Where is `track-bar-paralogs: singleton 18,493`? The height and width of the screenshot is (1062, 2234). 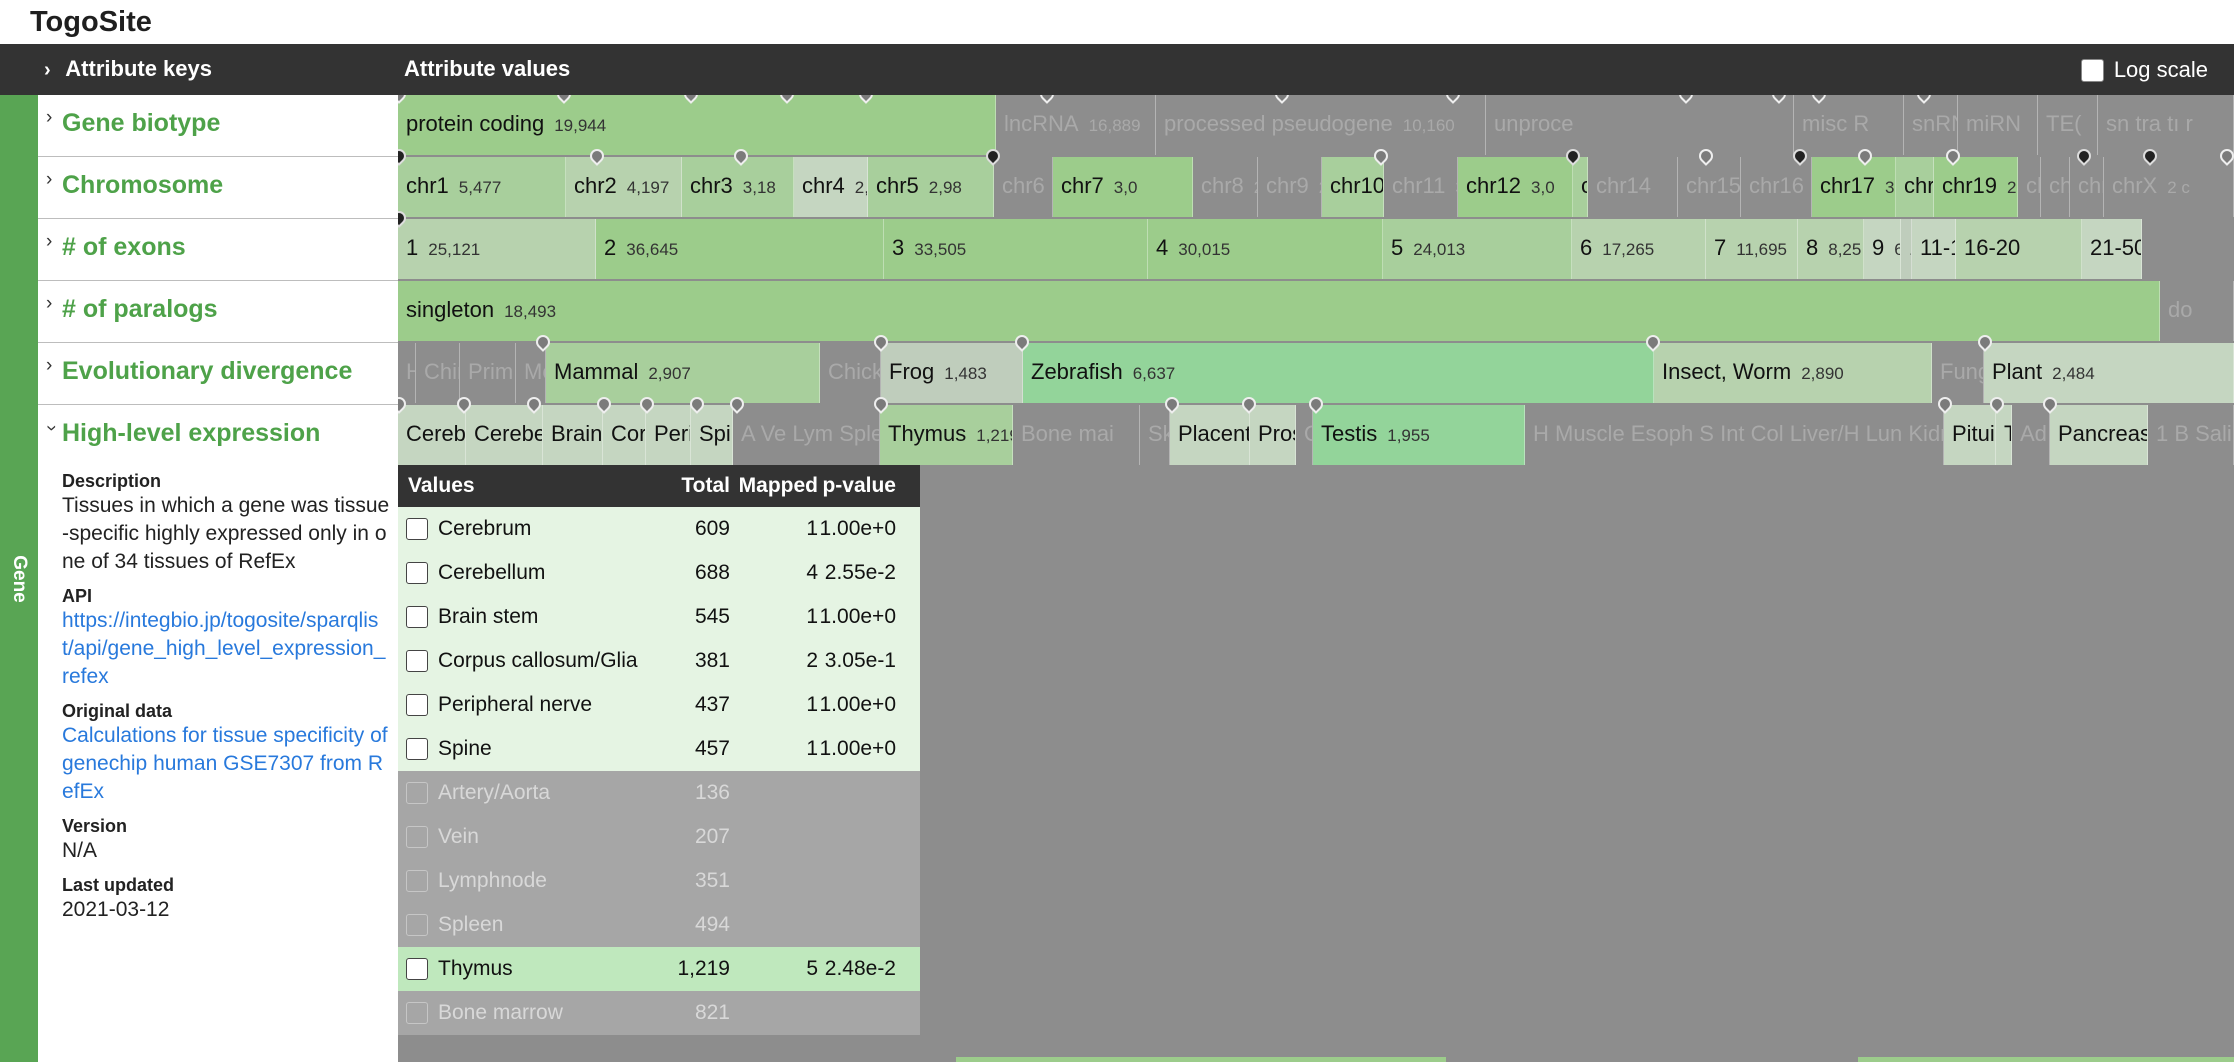
track-bar-paralogs: singleton 18,493 is located at coordinates (1279, 311).